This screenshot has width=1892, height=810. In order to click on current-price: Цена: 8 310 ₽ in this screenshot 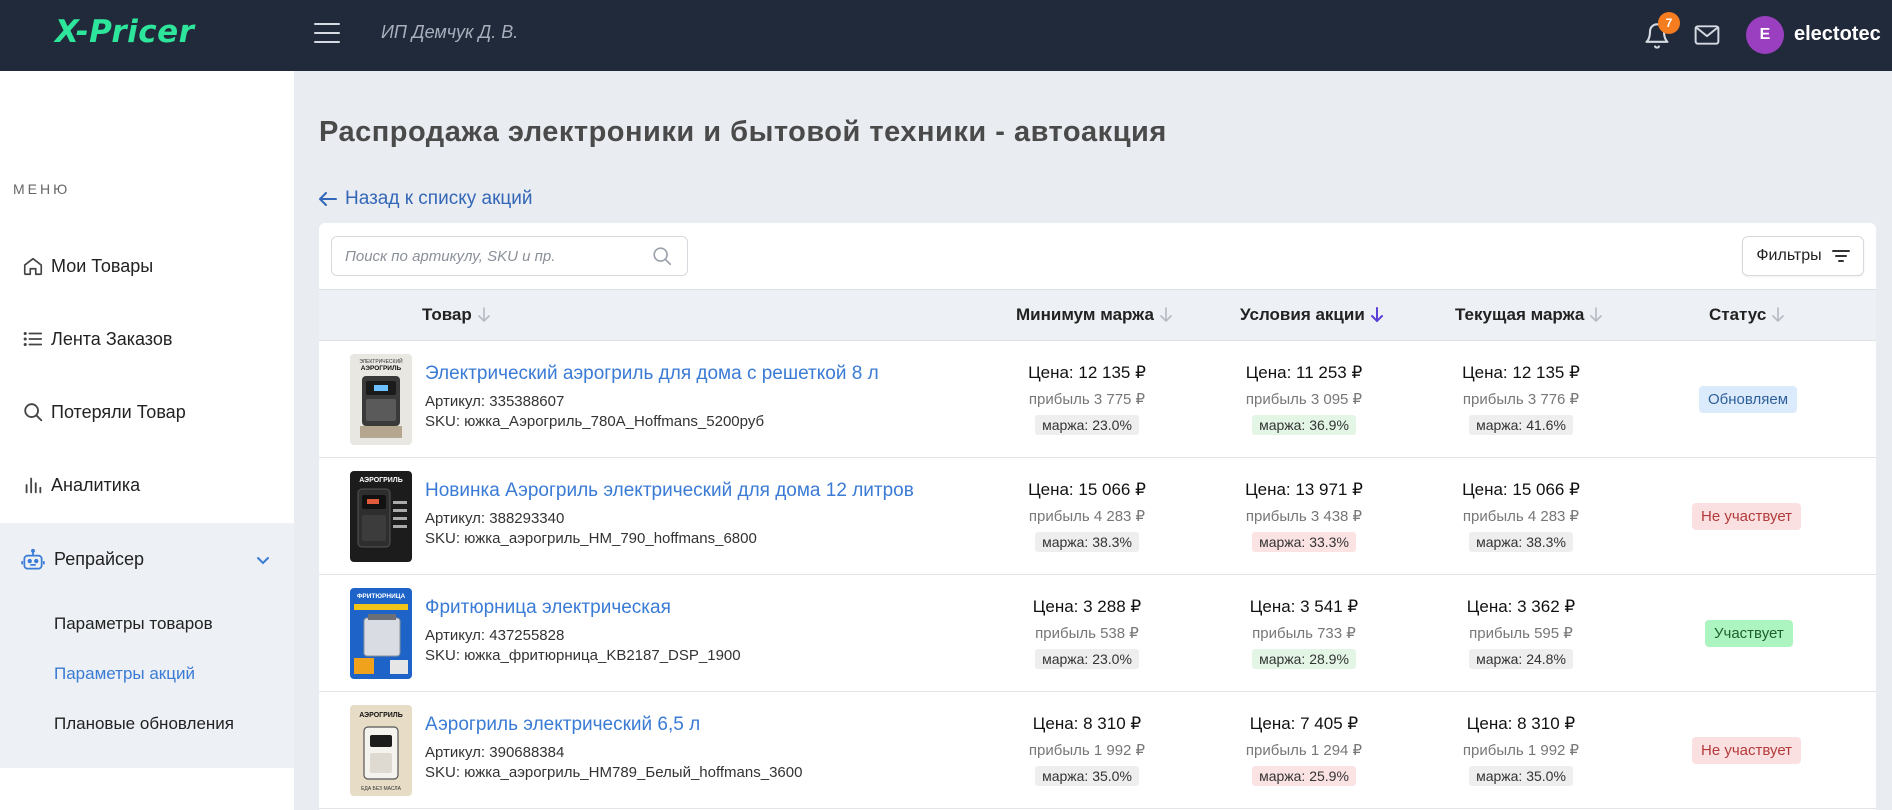, I will do `click(1521, 723)`.